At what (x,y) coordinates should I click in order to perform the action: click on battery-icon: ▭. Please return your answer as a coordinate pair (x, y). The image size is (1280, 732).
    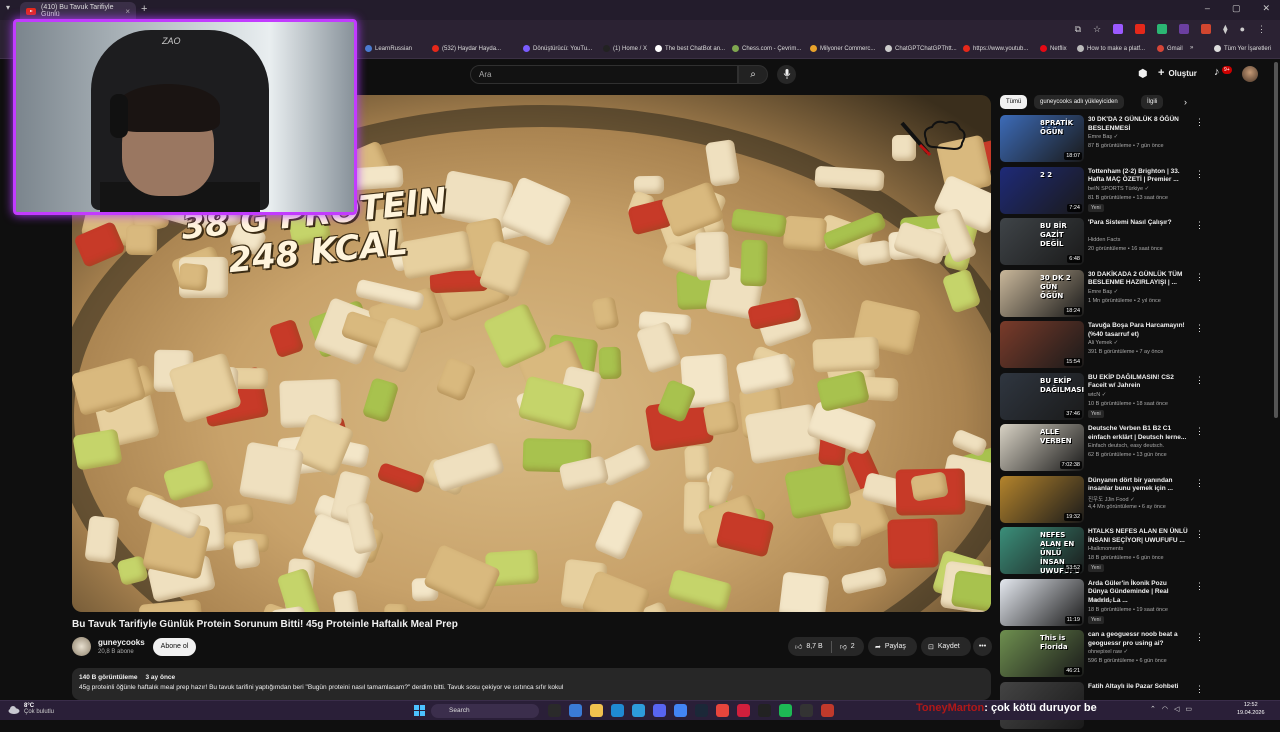
    Looking at the image, I should click on (1188, 709).